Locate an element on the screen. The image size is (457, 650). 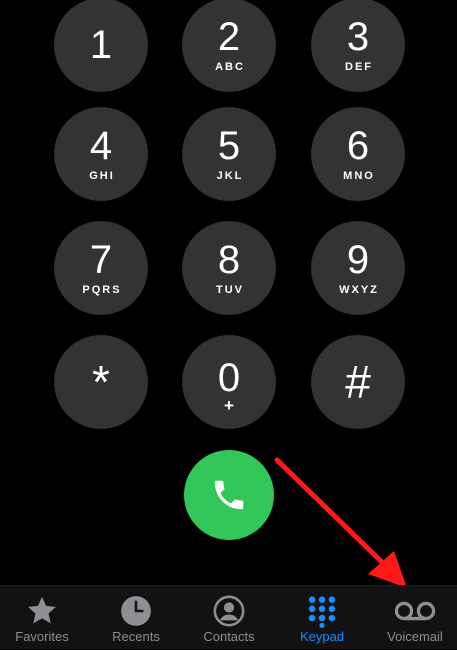
key-3: 3 DEF is located at coordinates (358, 46).